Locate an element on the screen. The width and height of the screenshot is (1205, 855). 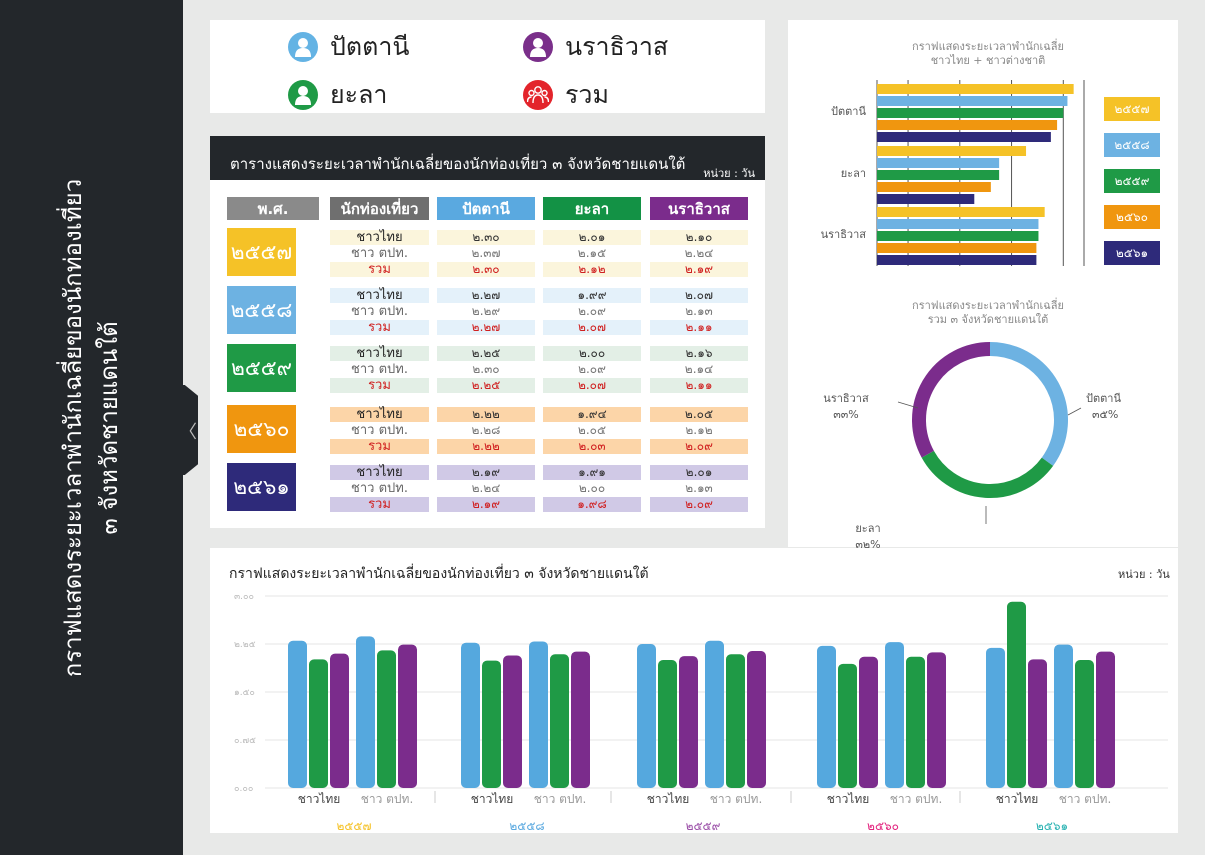
slice-label: นราธิวาส is located at coordinates (846, 398).